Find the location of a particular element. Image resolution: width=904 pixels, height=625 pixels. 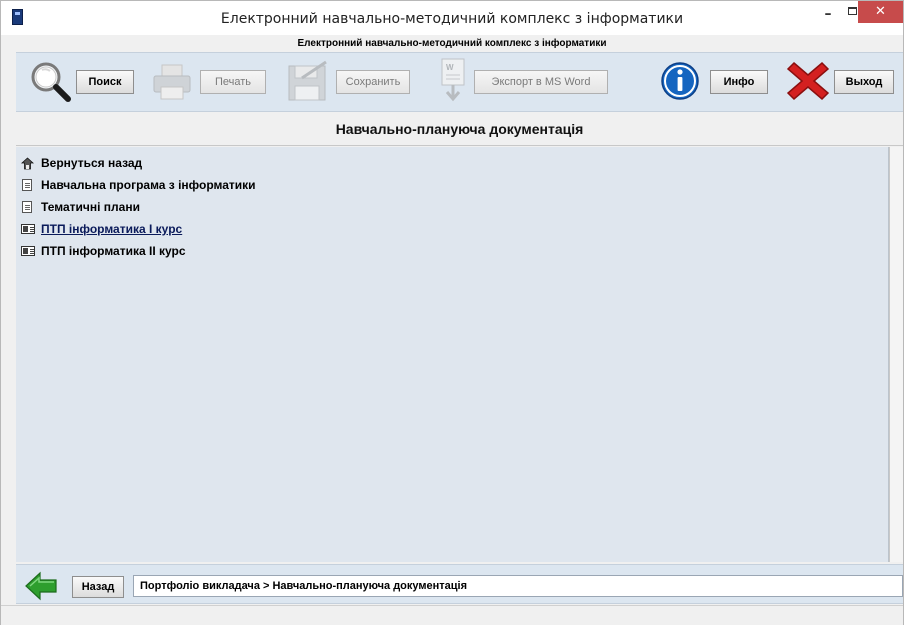

printer-icon is located at coordinates (172, 82).